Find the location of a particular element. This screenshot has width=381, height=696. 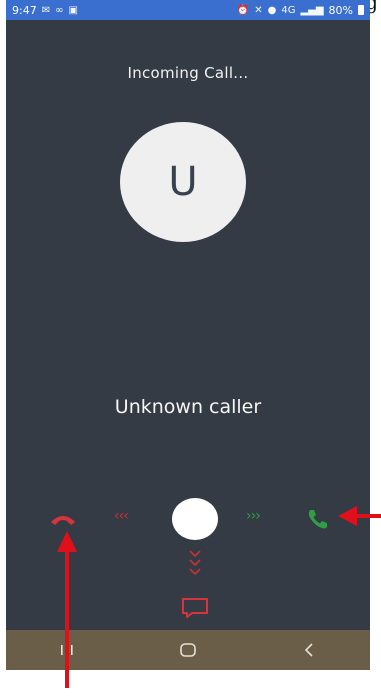

recent-apps-button is located at coordinates (67, 650).